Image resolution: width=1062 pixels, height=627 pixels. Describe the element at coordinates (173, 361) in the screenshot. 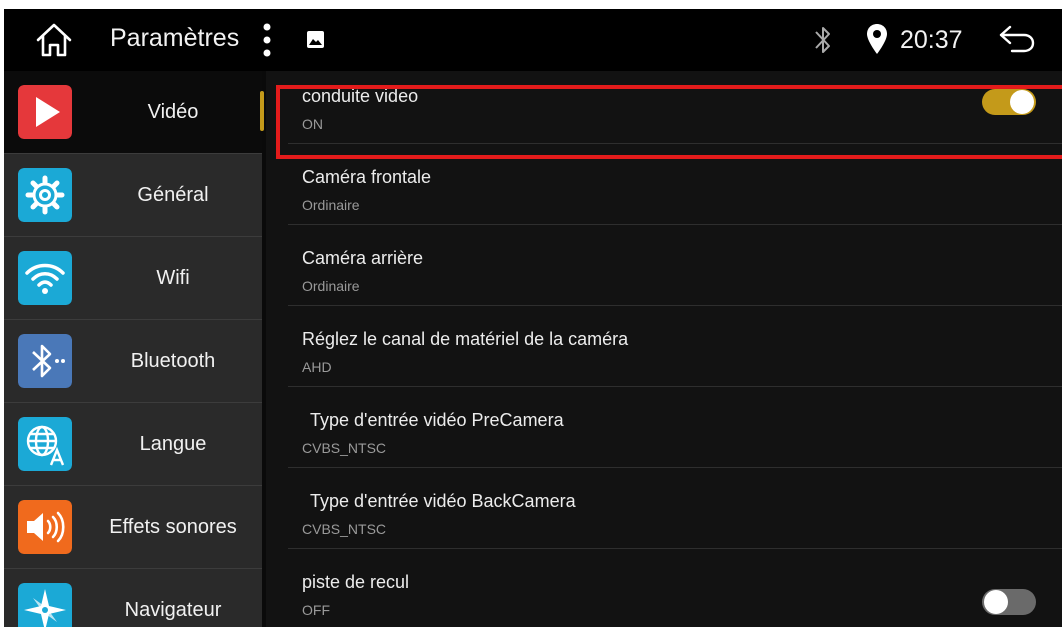

I see `sidebar-item-label: Bluetooth` at that location.